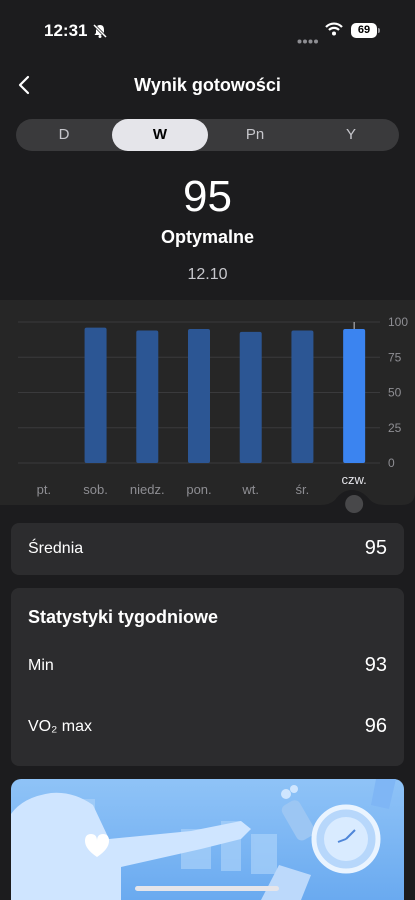  I want to click on tab-week: W, so click(160, 135).